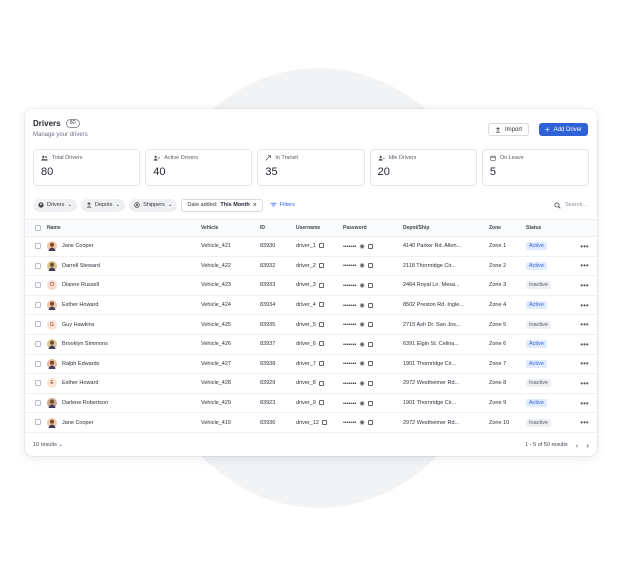 Image resolution: width=622 pixels, height=563 pixels. What do you see at coordinates (278, 228) in the screenshot?
I see `column-header-id: ID` at bounding box center [278, 228].